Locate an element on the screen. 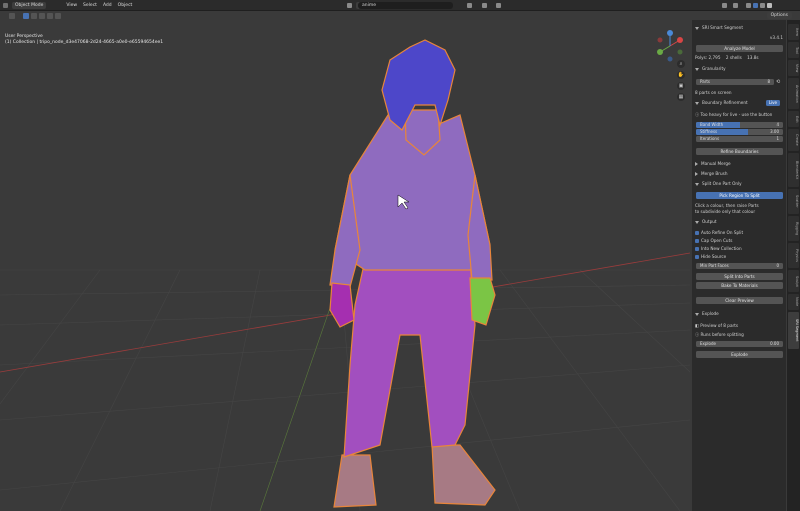 The height and width of the screenshot is (511, 800). navigation-gizmo is located at coordinates (670, 46).